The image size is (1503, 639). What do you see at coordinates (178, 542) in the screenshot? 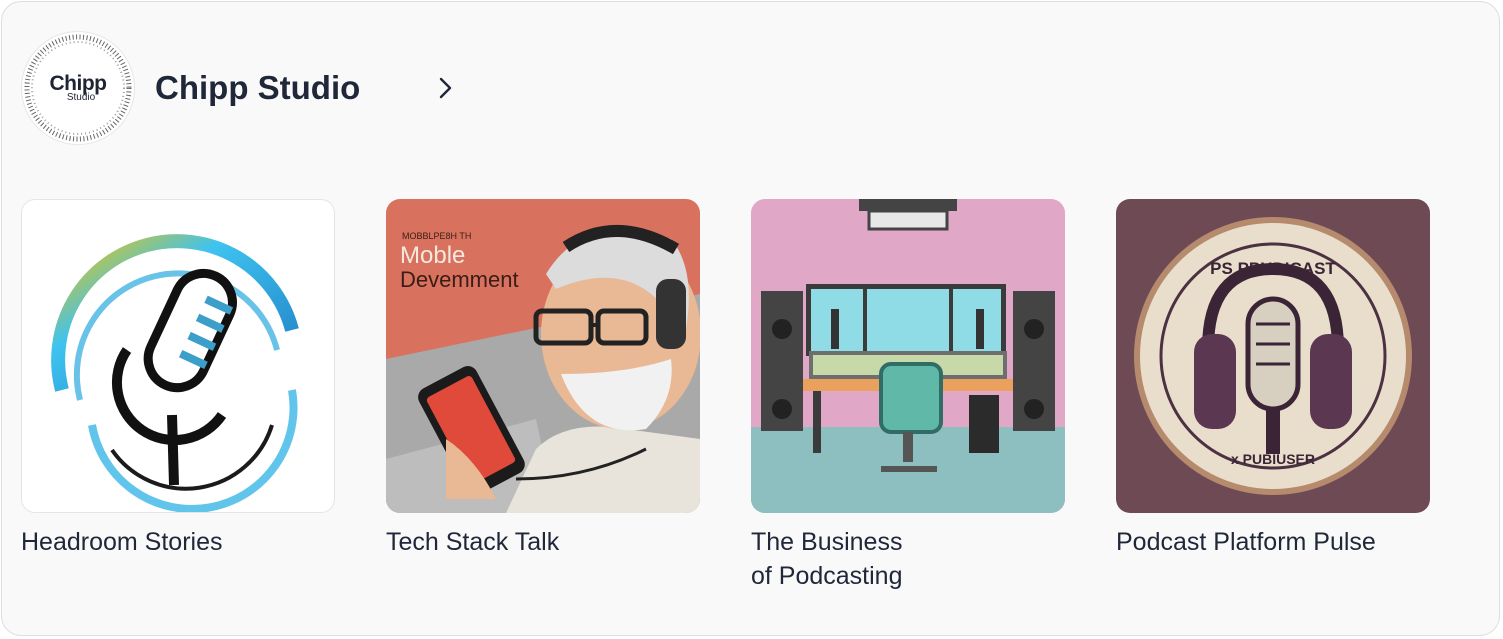
I see `show-title: Headroom Stories` at bounding box center [178, 542].